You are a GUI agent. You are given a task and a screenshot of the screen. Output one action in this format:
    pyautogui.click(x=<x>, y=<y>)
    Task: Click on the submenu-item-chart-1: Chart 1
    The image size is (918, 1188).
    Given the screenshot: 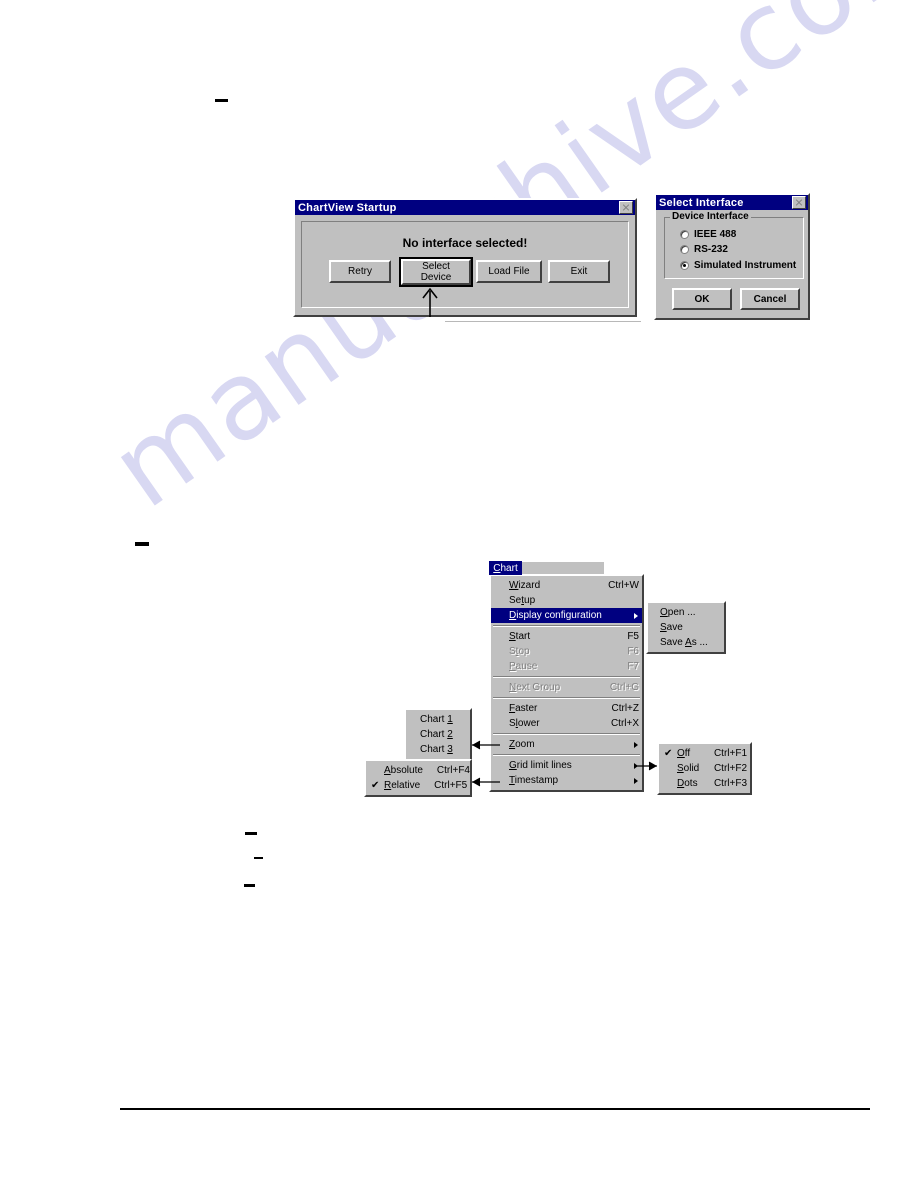 What is the action you would take?
    pyautogui.click(x=438, y=719)
    